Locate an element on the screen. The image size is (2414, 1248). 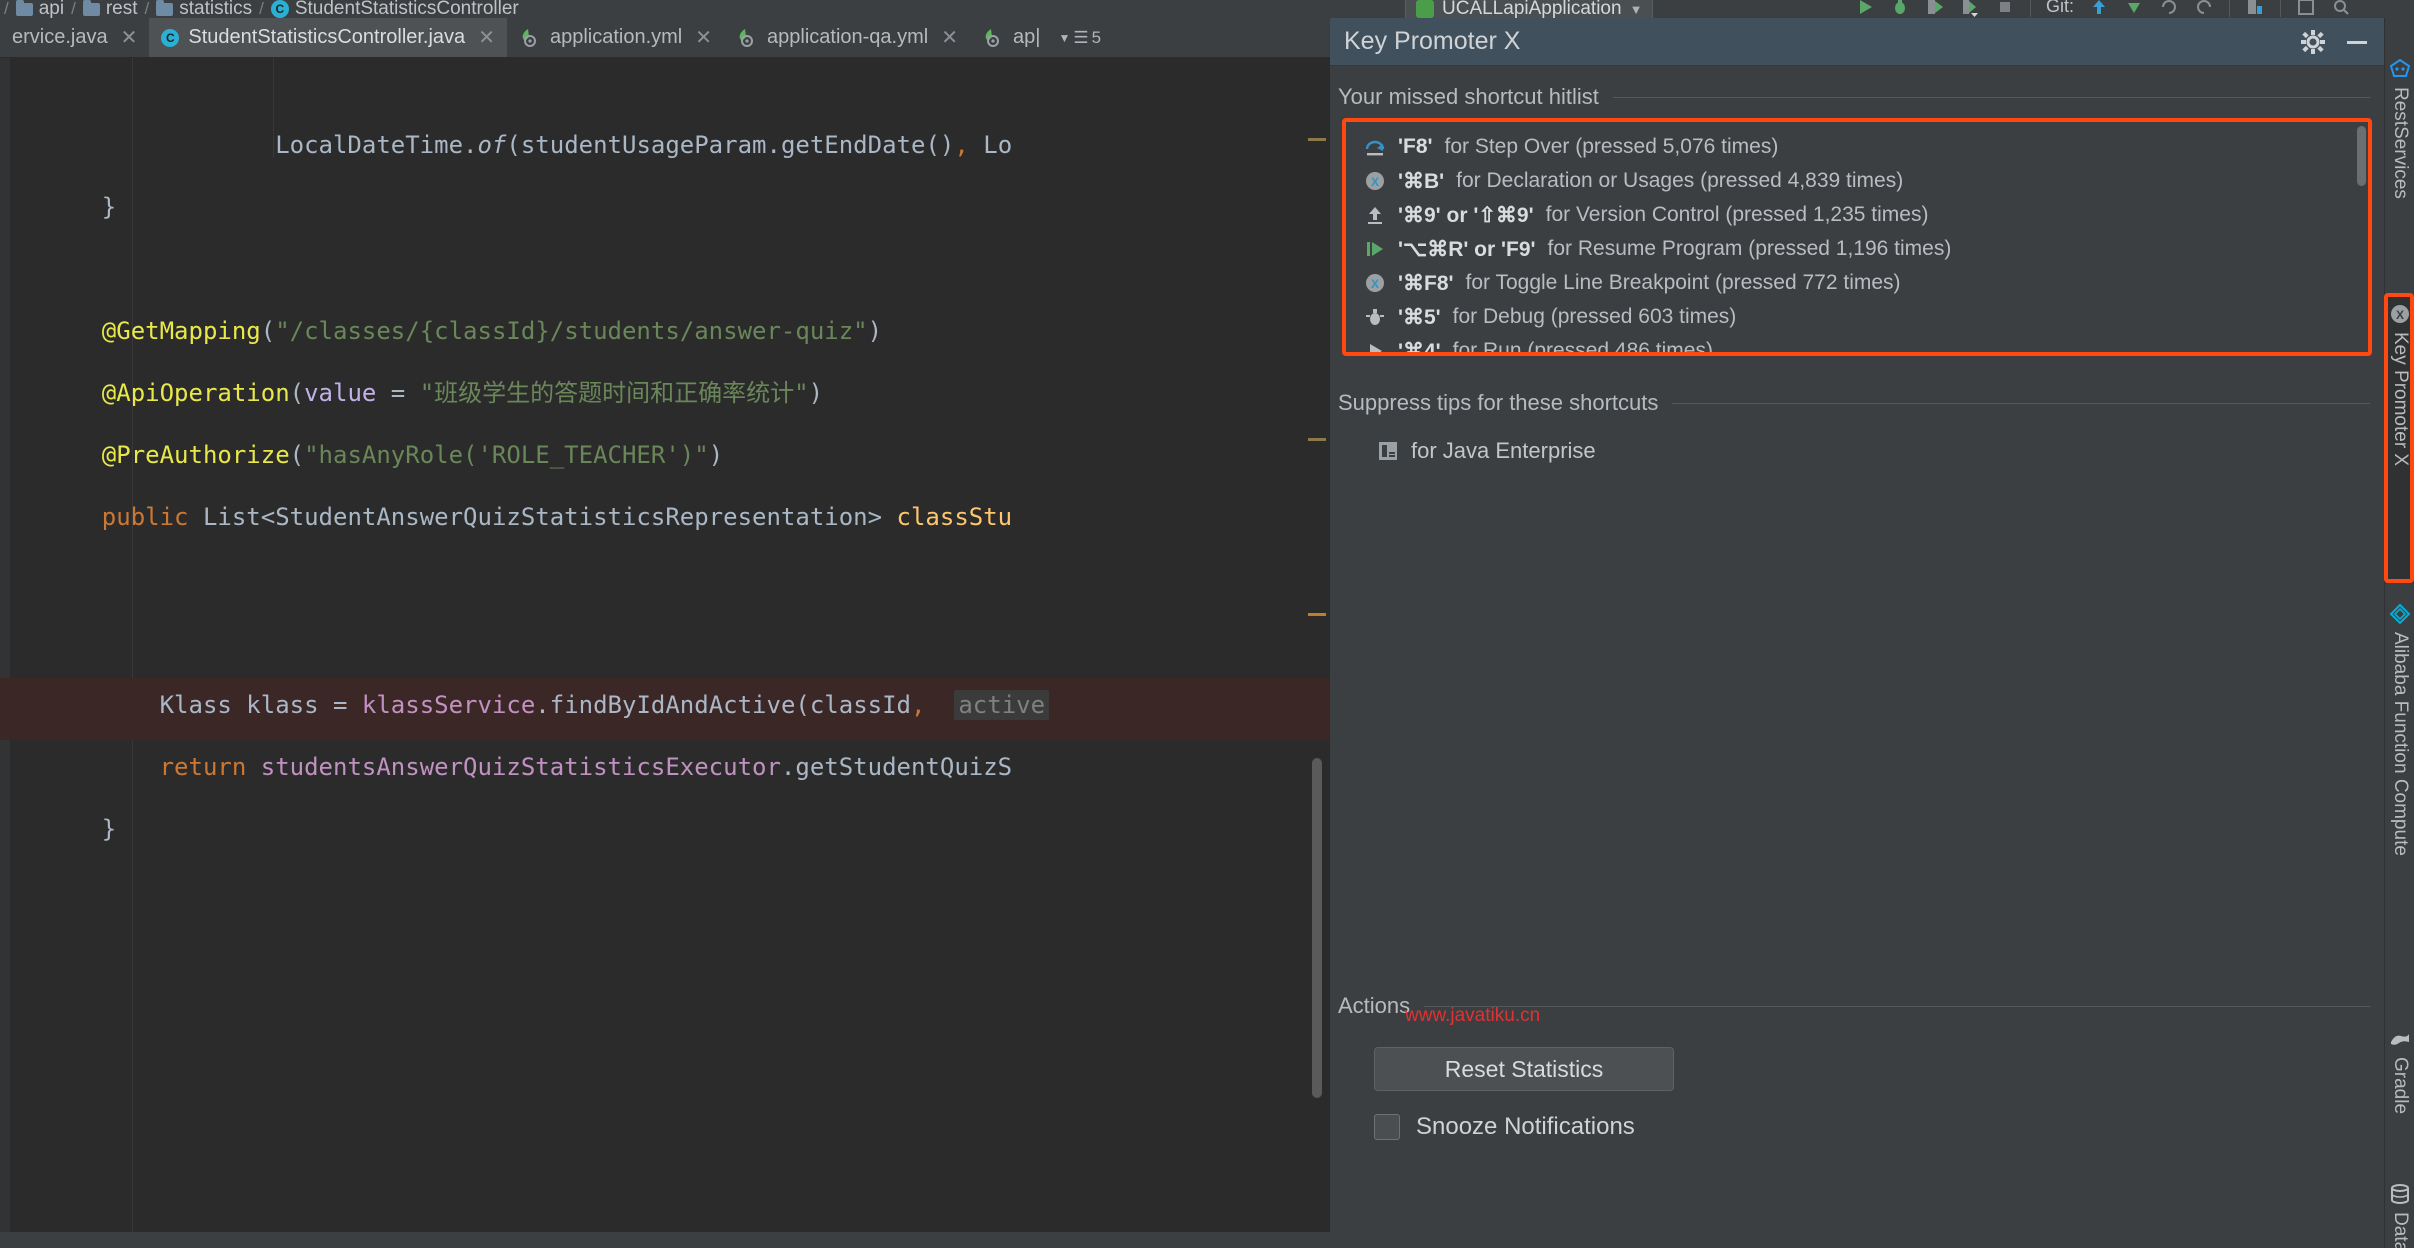
shortcut-keys: '⌘B' is located at coordinates (1421, 181).